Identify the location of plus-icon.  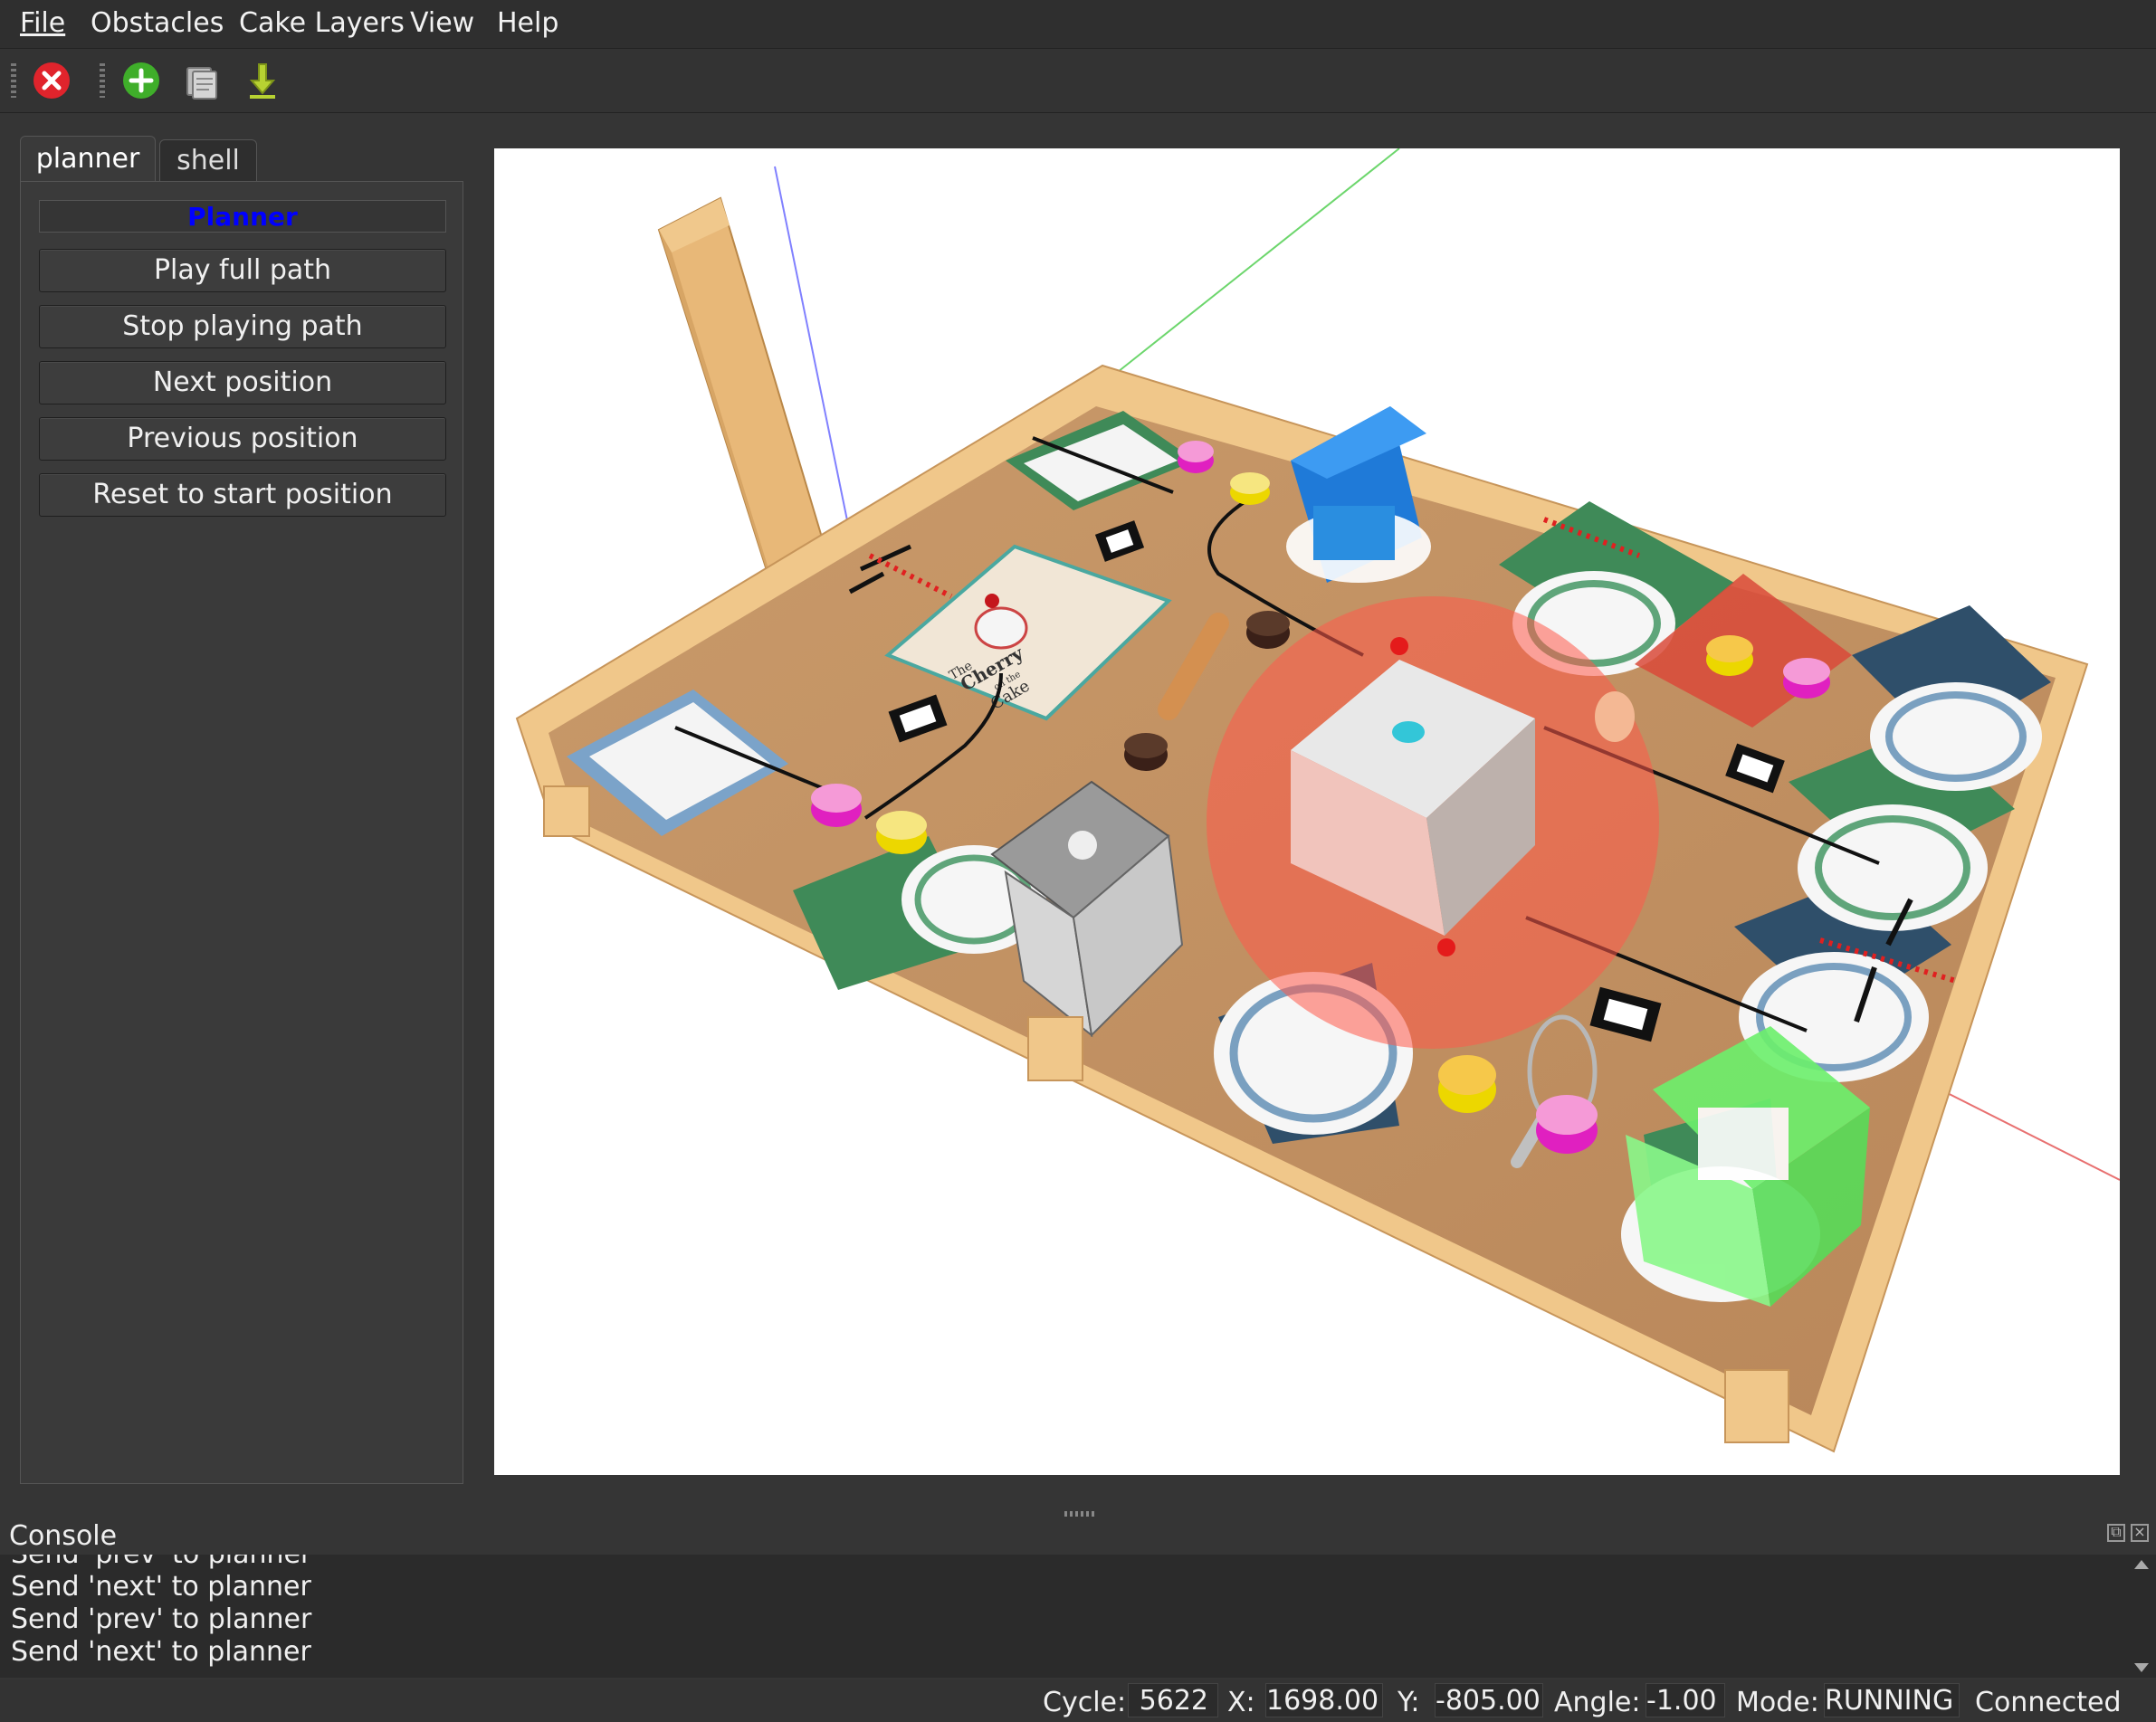
(141, 80).